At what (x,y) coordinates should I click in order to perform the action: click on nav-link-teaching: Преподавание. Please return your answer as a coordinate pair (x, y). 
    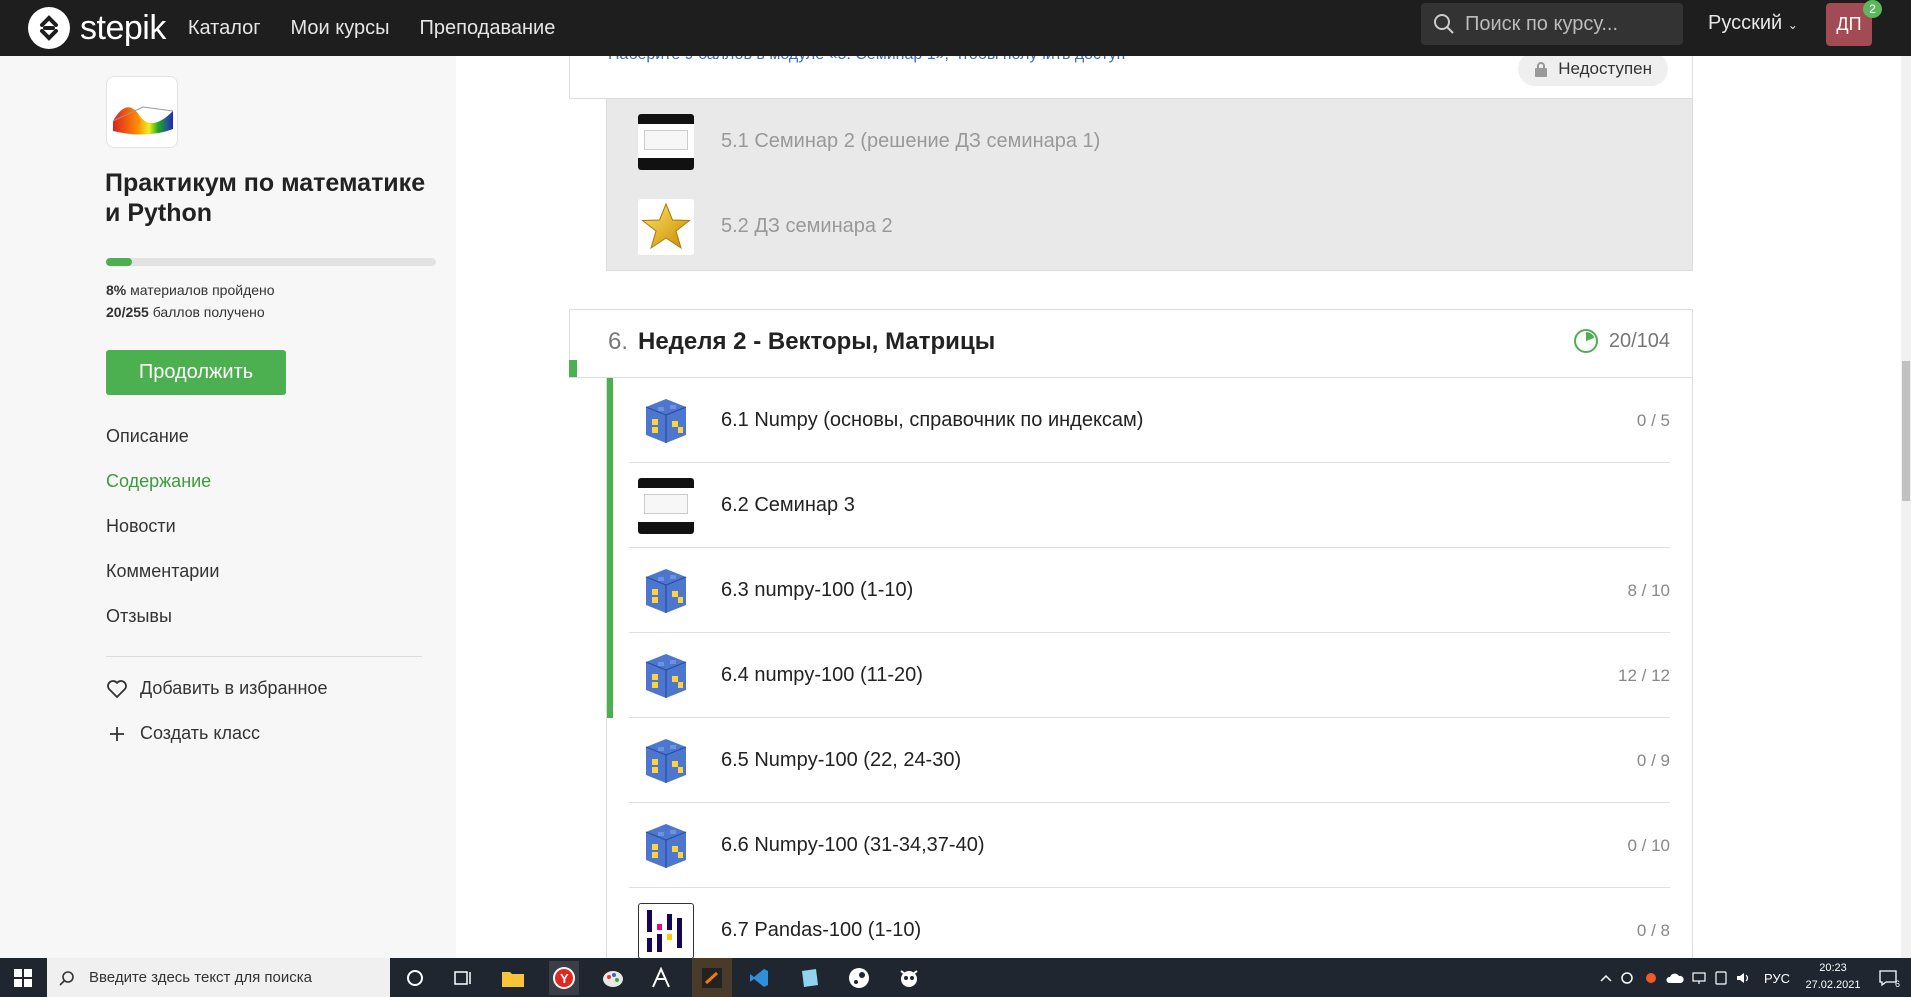
    Looking at the image, I should click on (488, 28).